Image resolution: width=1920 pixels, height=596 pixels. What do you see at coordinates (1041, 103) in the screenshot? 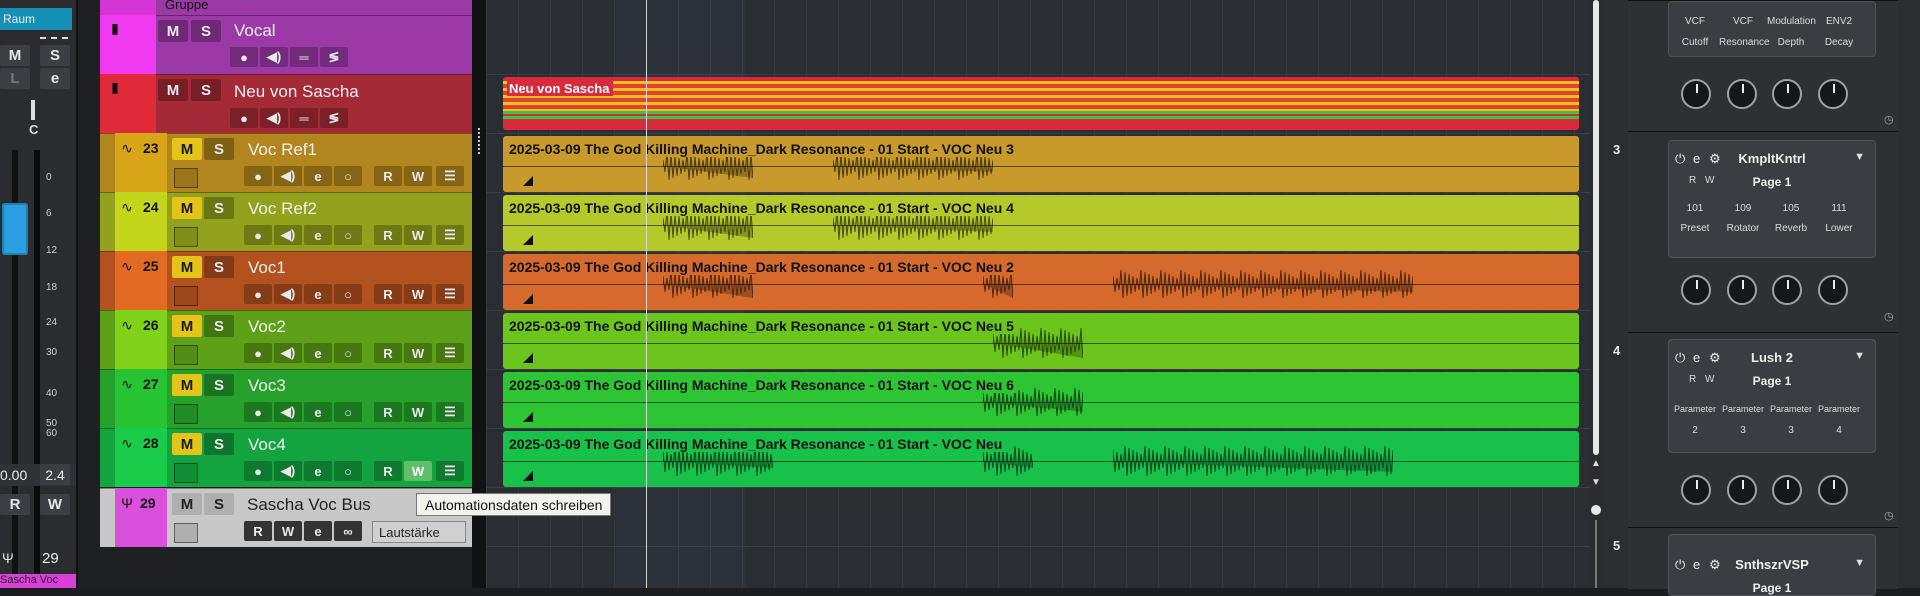
I see `folder-event: Neu von Sascha` at bounding box center [1041, 103].